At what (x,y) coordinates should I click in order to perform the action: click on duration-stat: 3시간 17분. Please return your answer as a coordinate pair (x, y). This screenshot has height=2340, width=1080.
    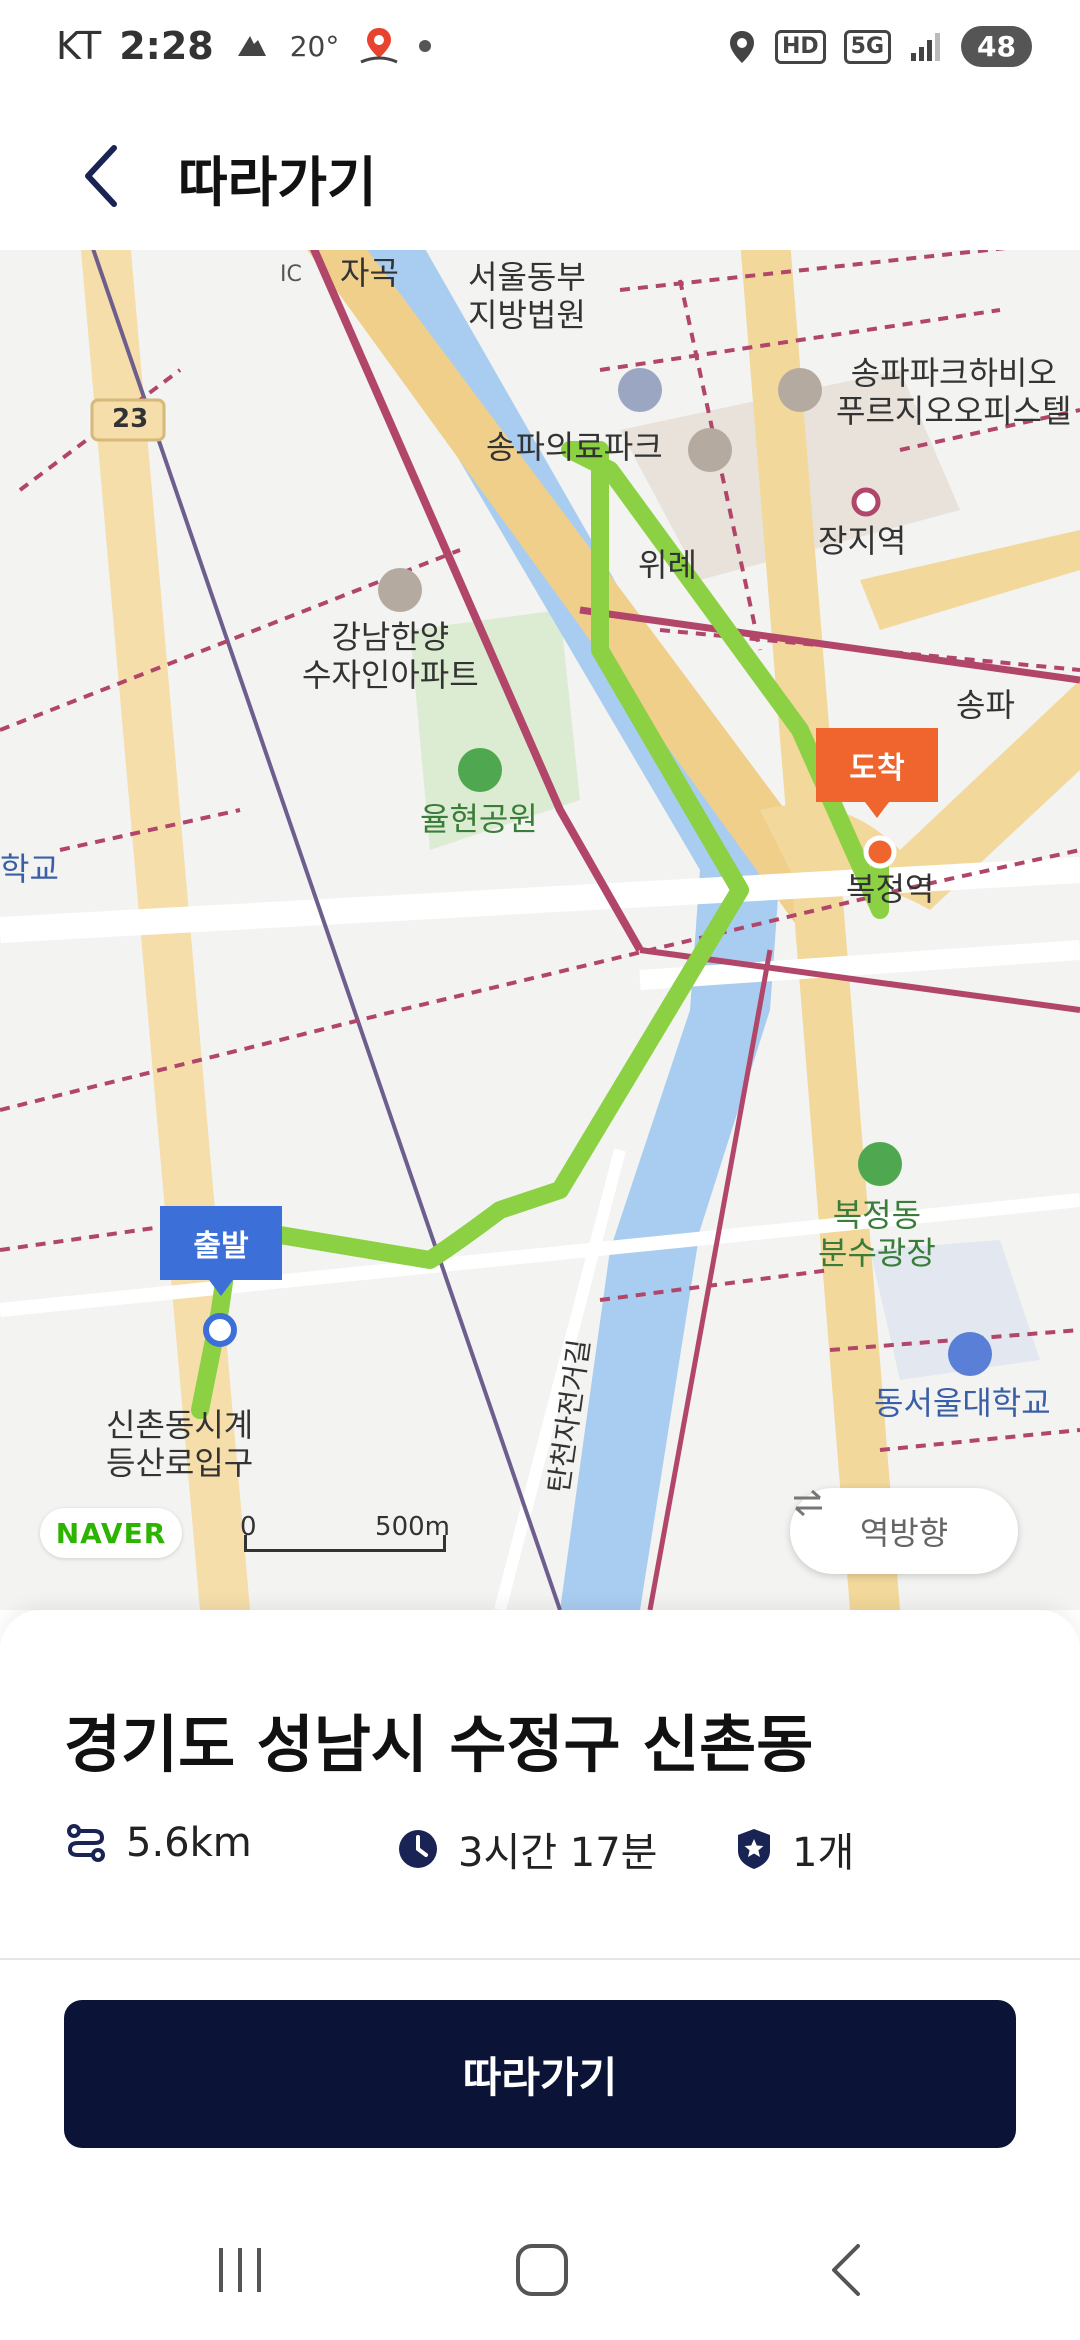
    Looking at the image, I should click on (526, 1849).